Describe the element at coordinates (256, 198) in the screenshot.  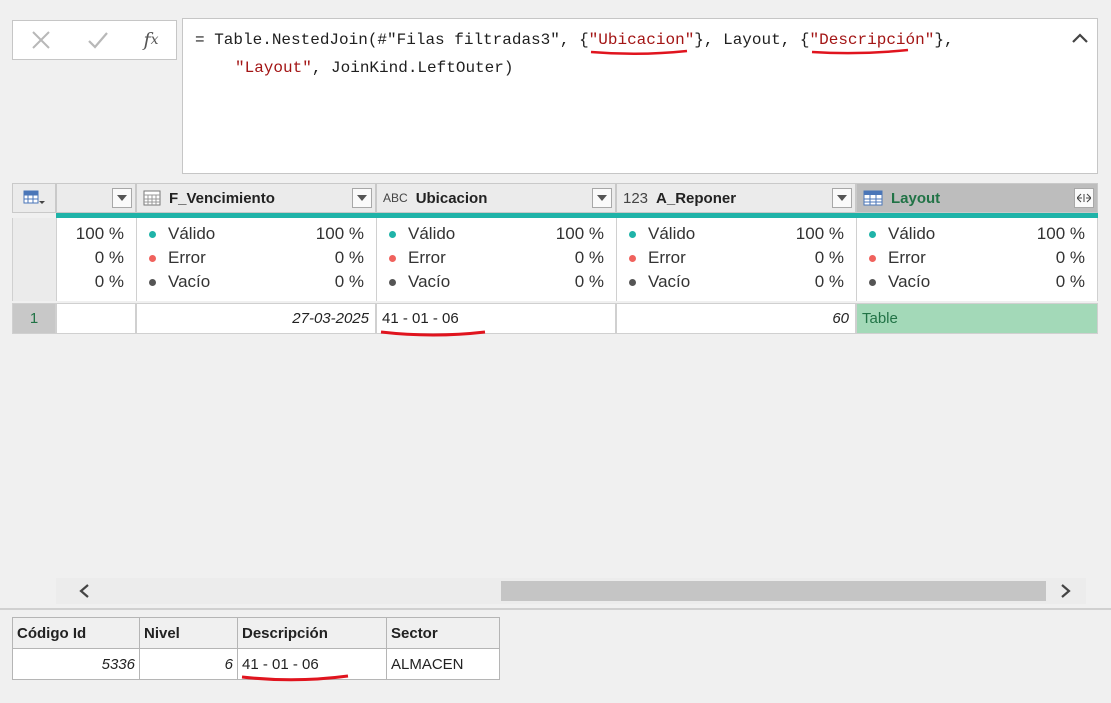
I see `column-header-f-vencimiento: F_Vencimiento` at that location.